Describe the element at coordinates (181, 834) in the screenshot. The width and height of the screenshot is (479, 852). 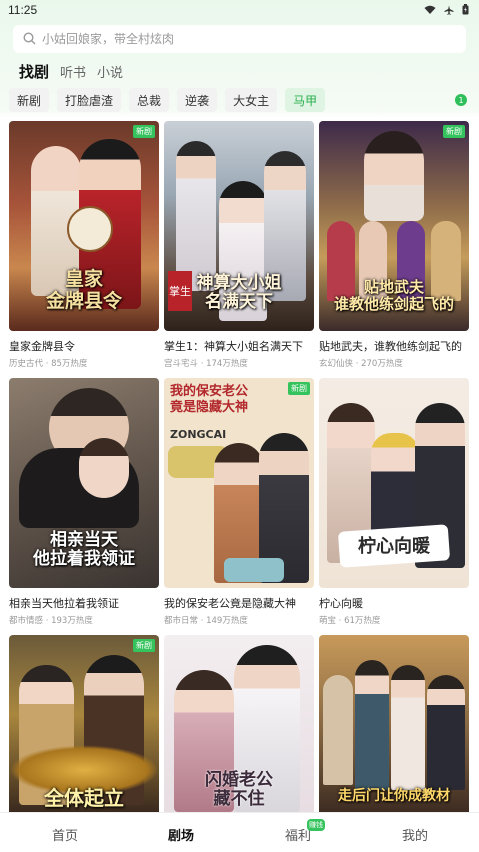
I see `nav-theater: 剧场` at that location.